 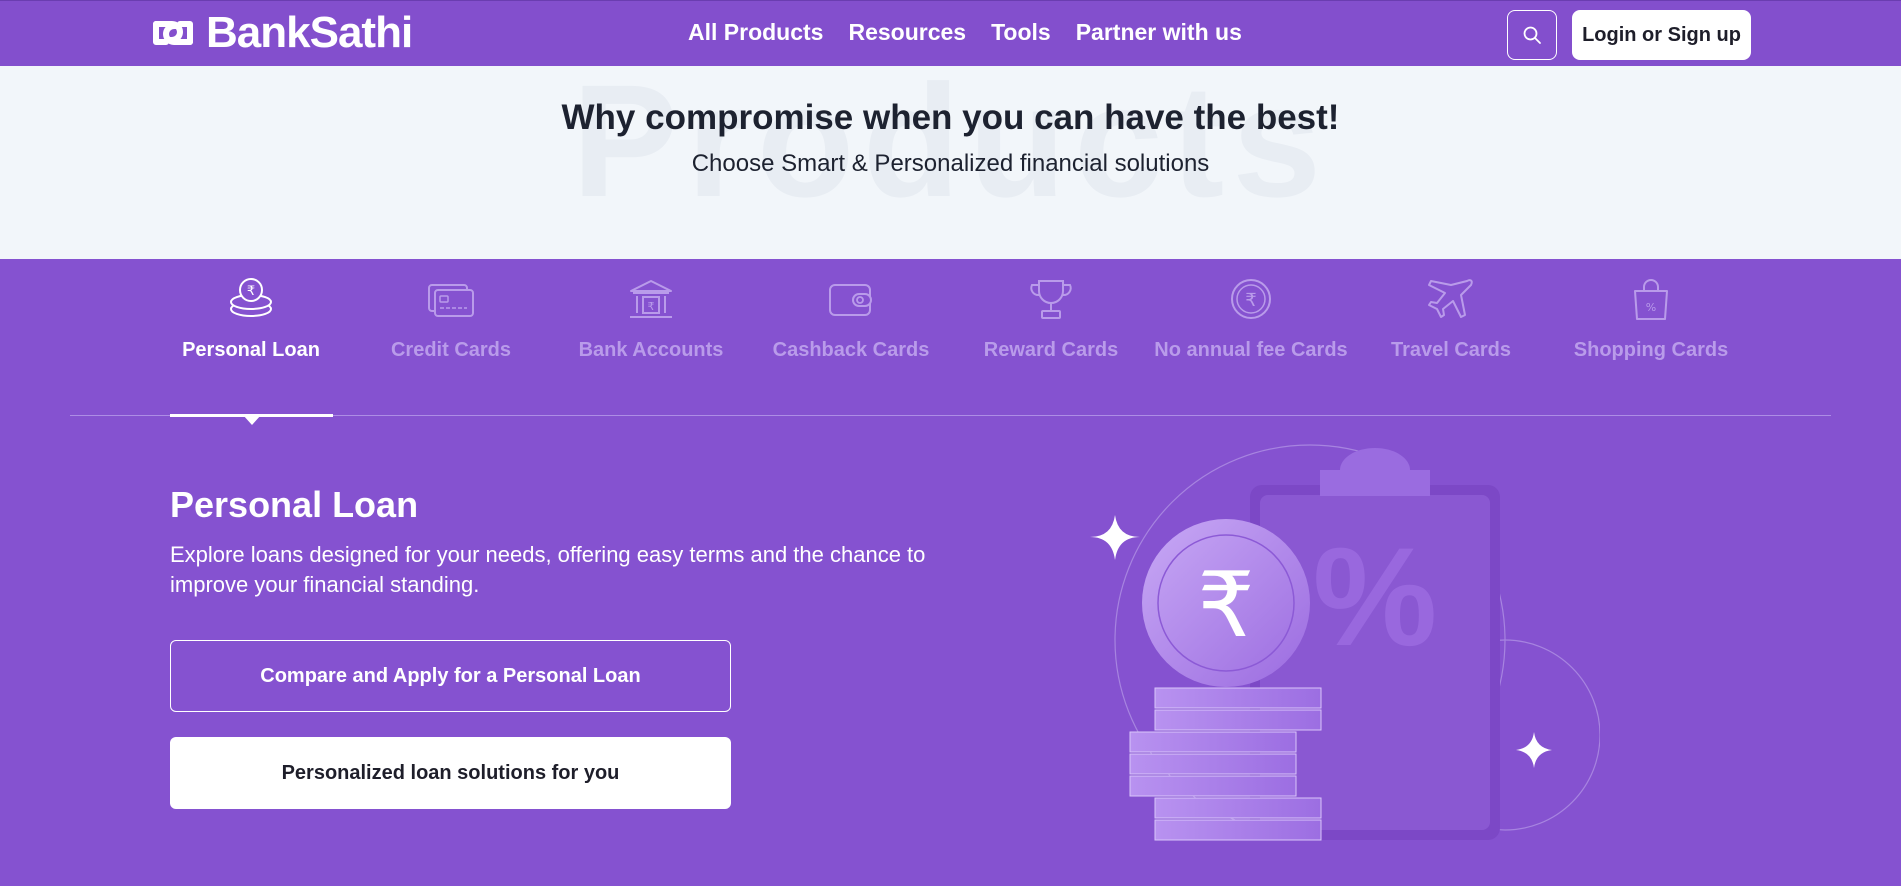 I want to click on nav-partner-with-us: Partner with us, so click(x=1159, y=32).